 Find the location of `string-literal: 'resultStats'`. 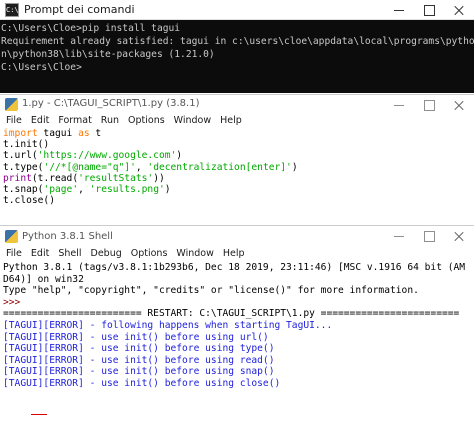

string-literal: 'resultStats' is located at coordinates (116, 178).